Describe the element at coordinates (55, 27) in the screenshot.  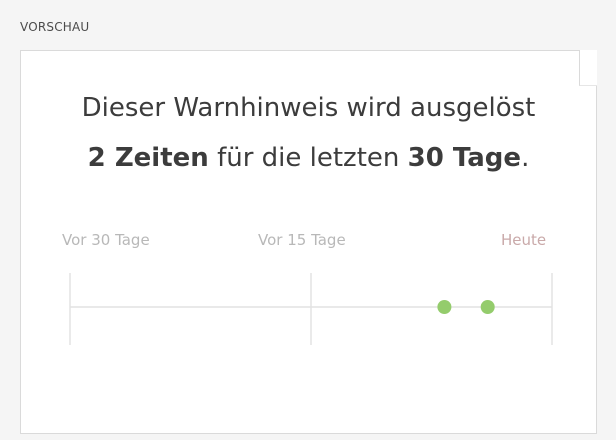
I see `preview-section-label: VORSCHAU` at that location.